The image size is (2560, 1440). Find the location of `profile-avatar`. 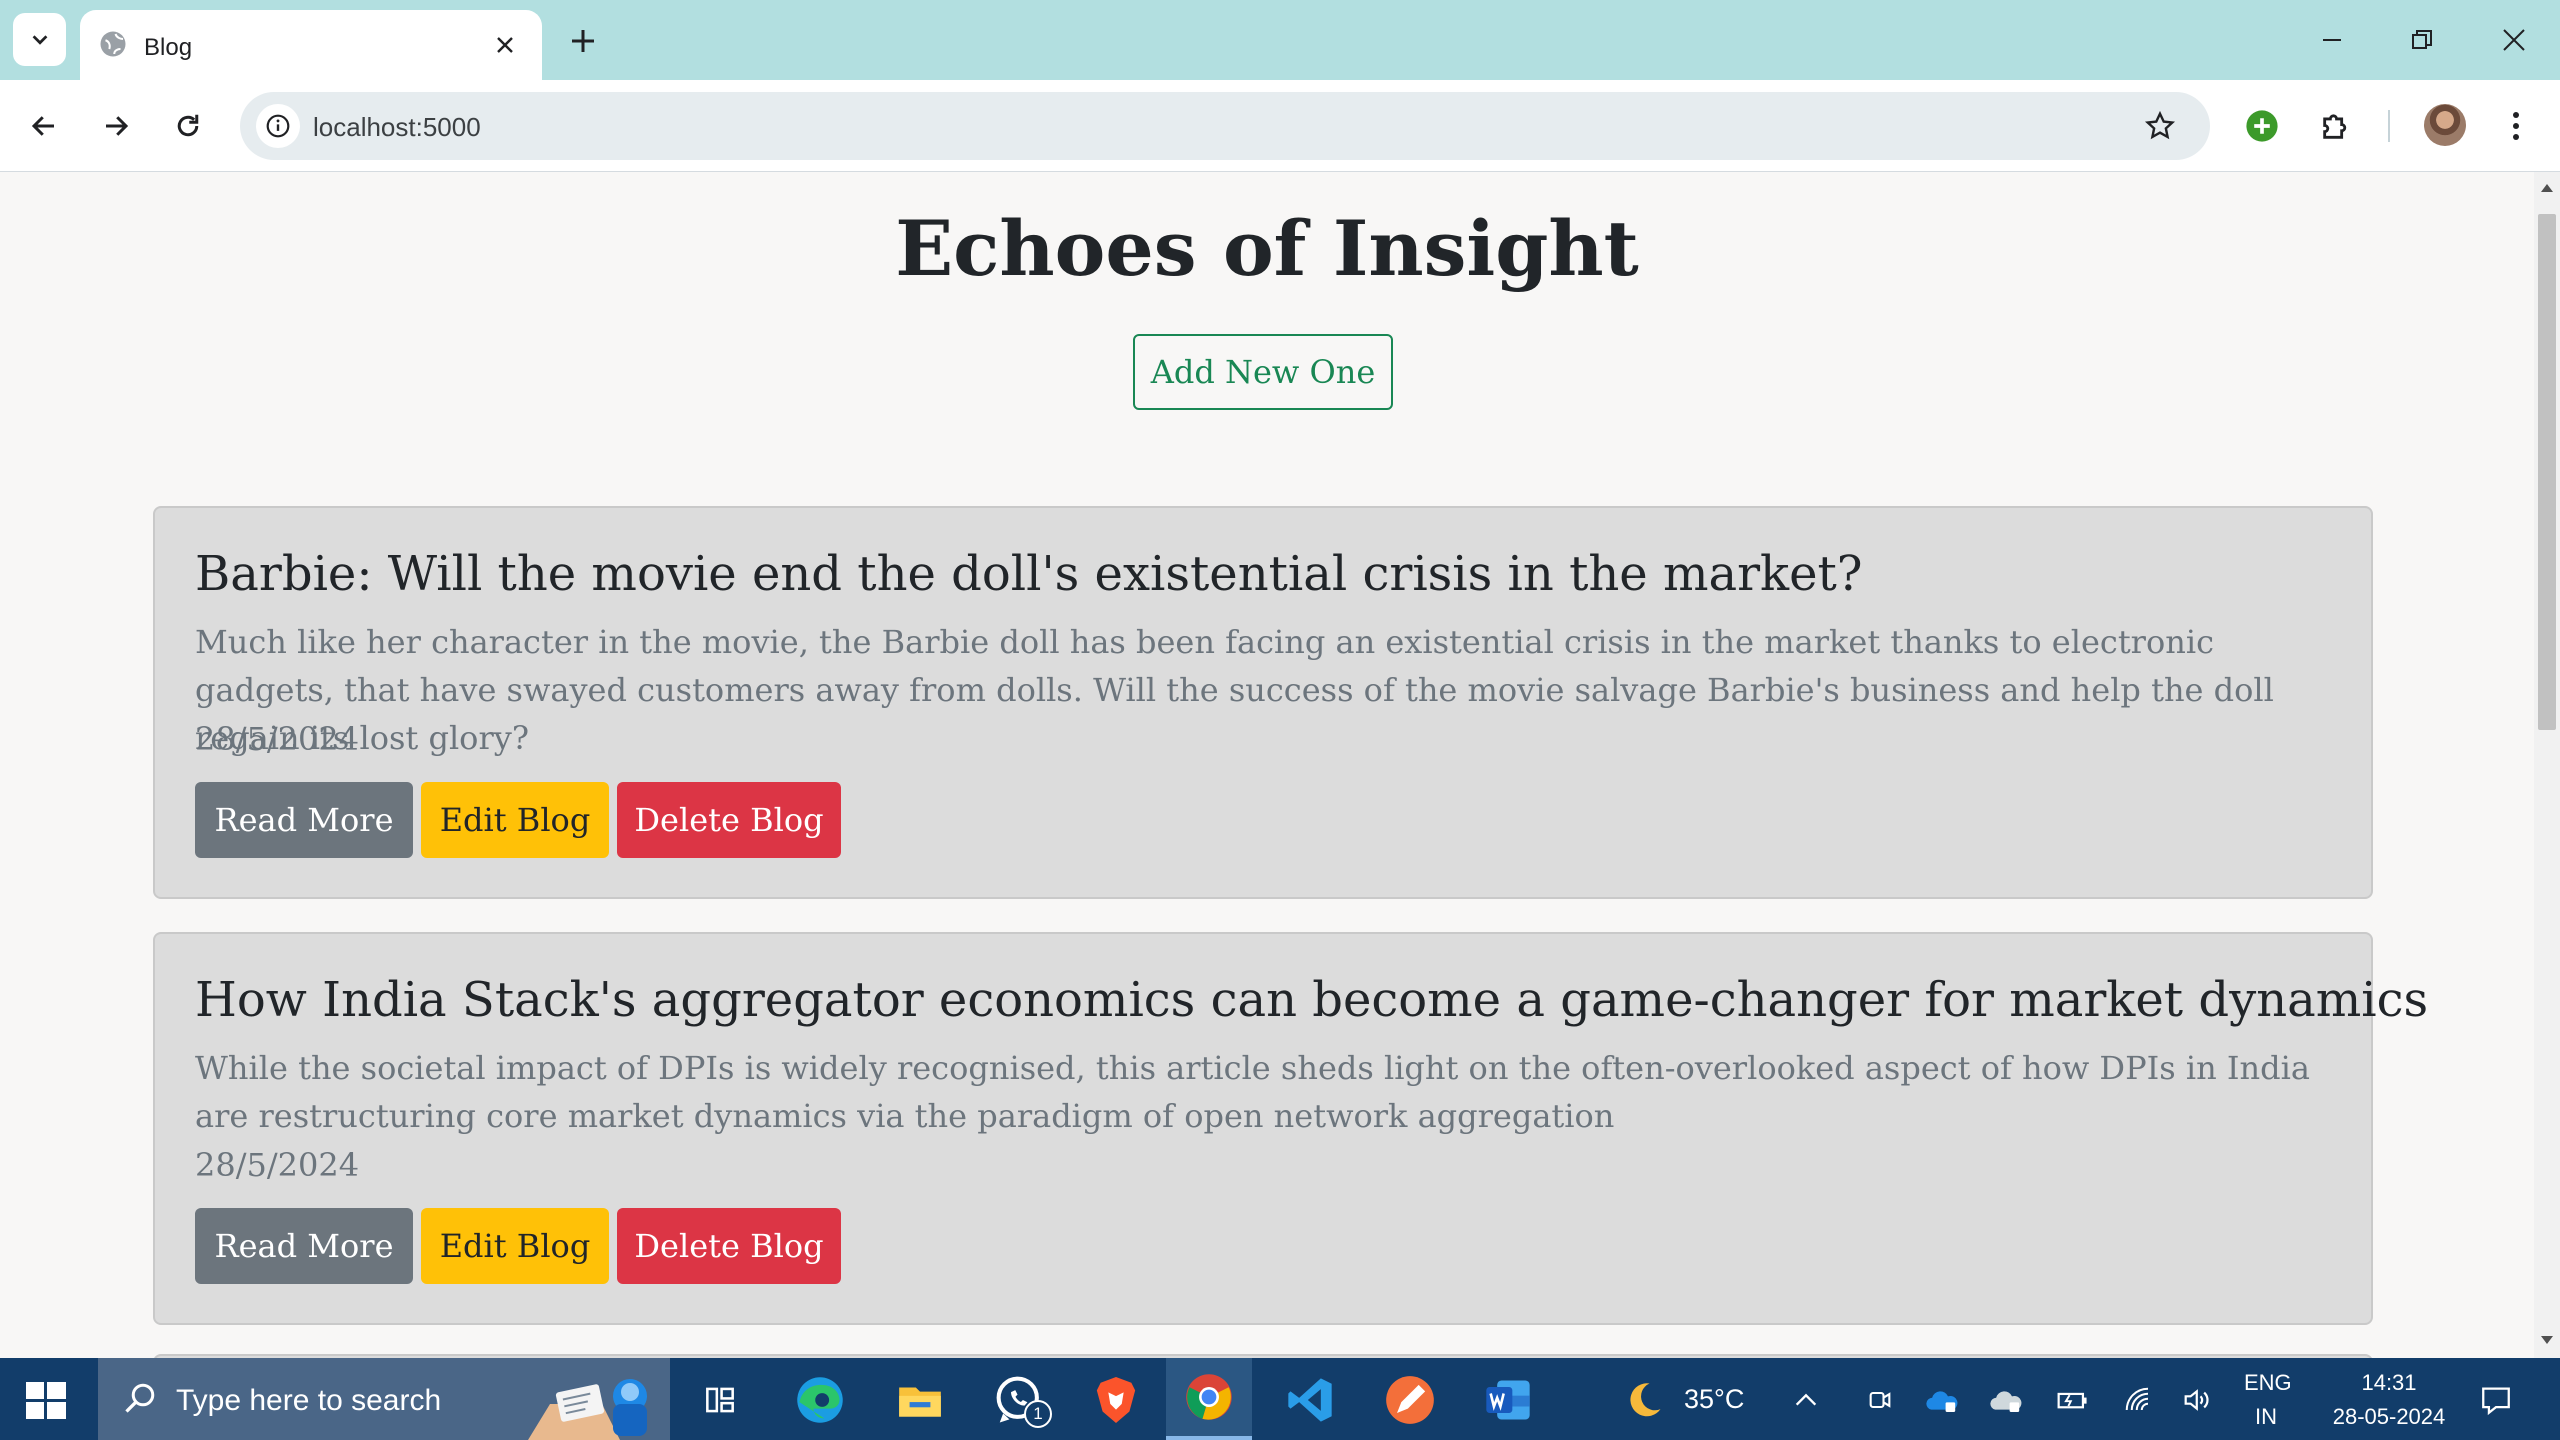

profile-avatar is located at coordinates (2445, 125).